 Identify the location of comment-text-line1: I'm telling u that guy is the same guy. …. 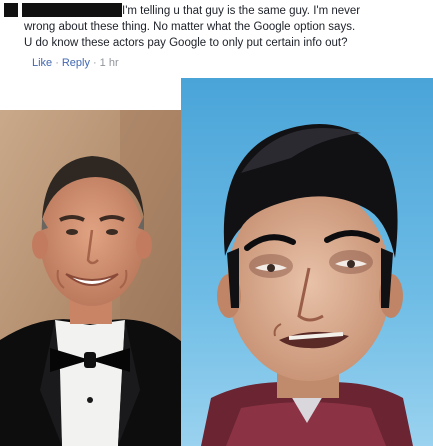
(241, 11).